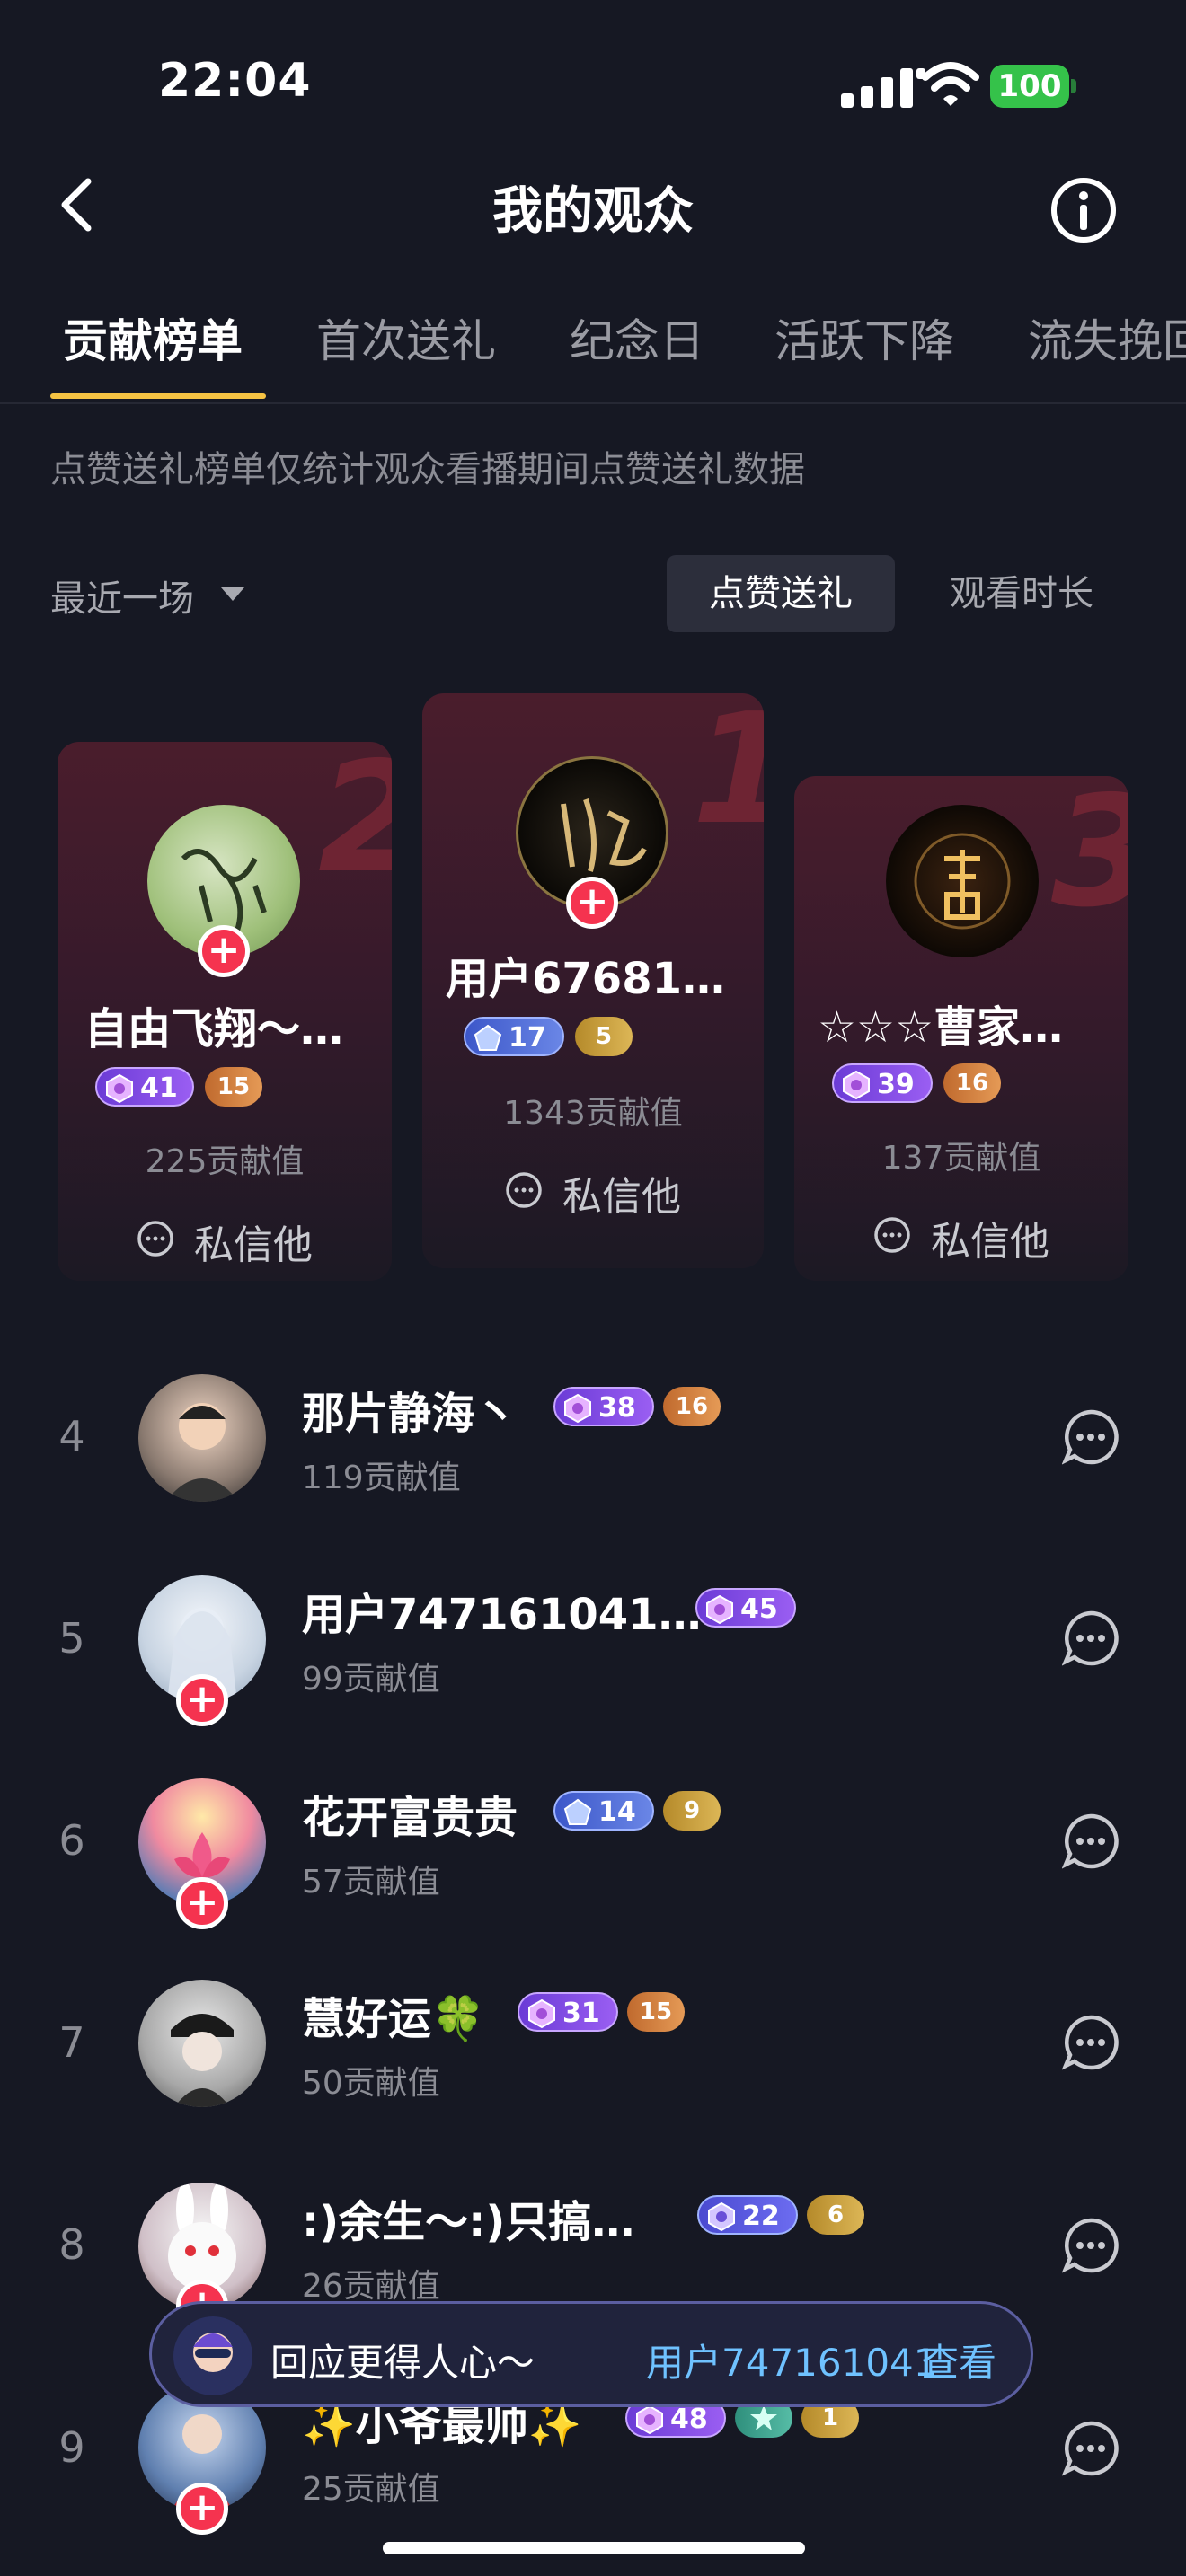  I want to click on level-value: 22, so click(761, 2216).